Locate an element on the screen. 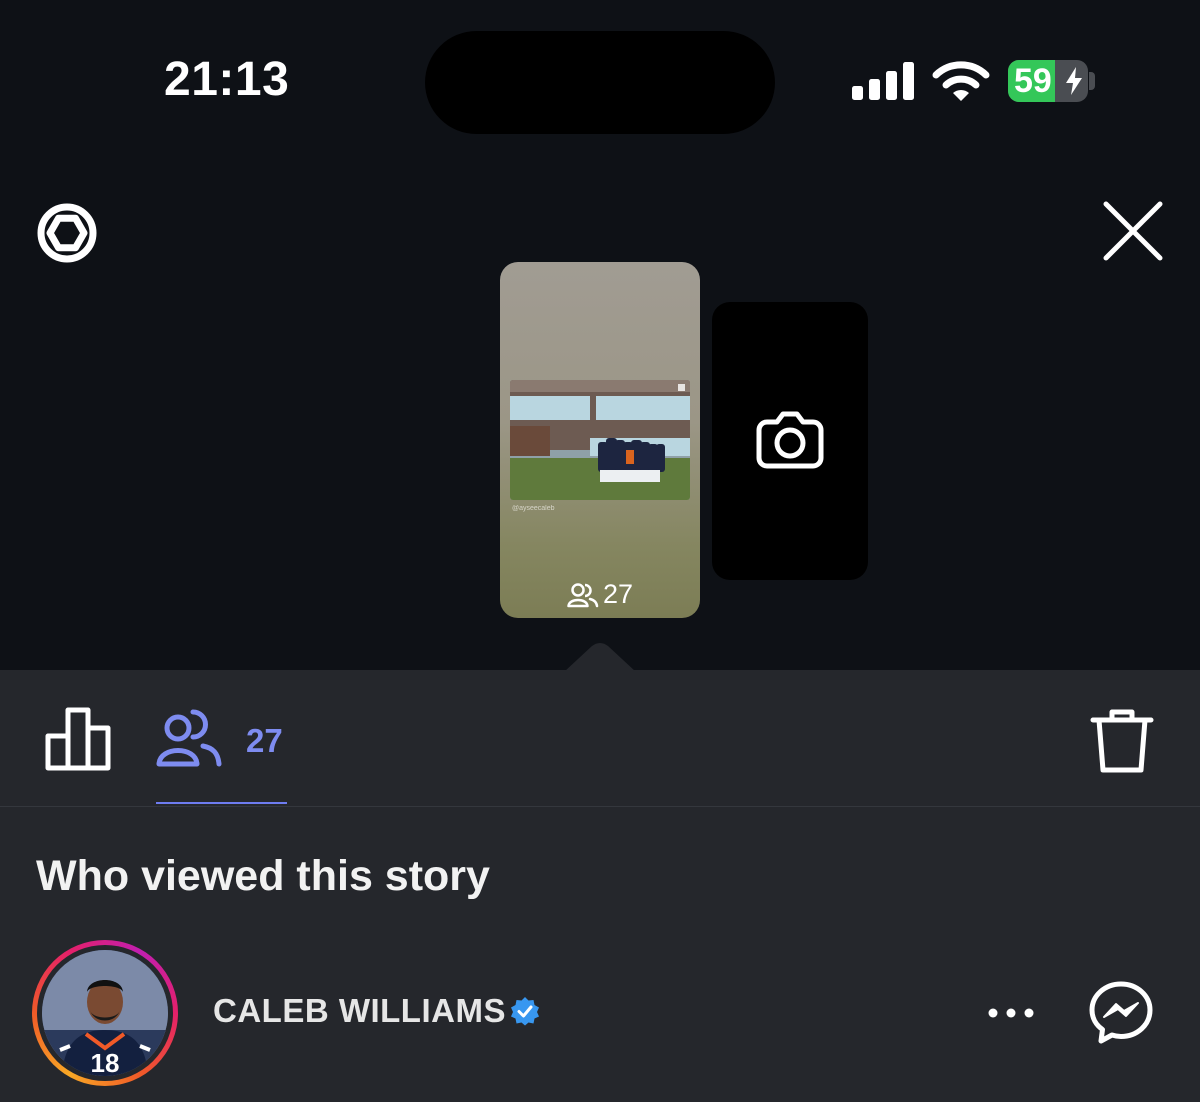 This screenshot has width=1200, height=1102. more-options-icon is located at coordinates (1011, 1013).